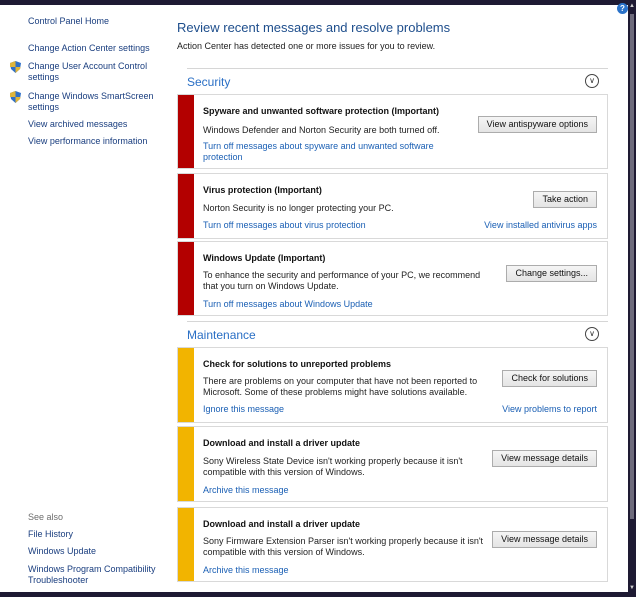  I want to click on scrollbar-thumb, so click(632, 266).